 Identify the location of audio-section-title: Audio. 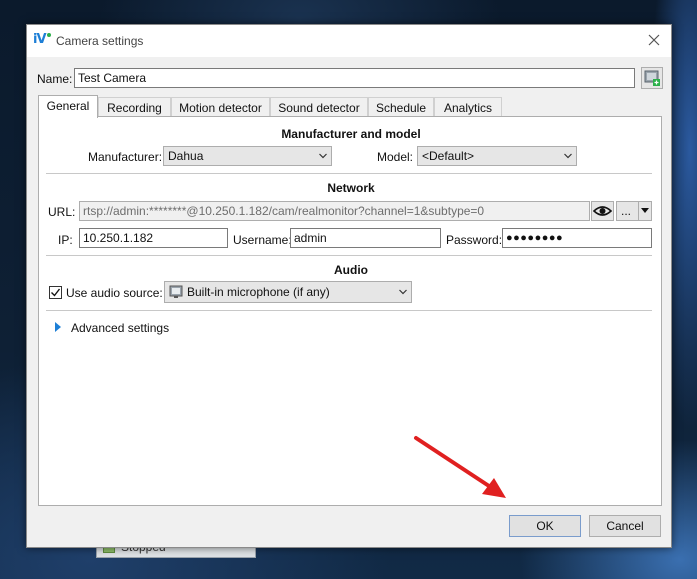
(351, 270).